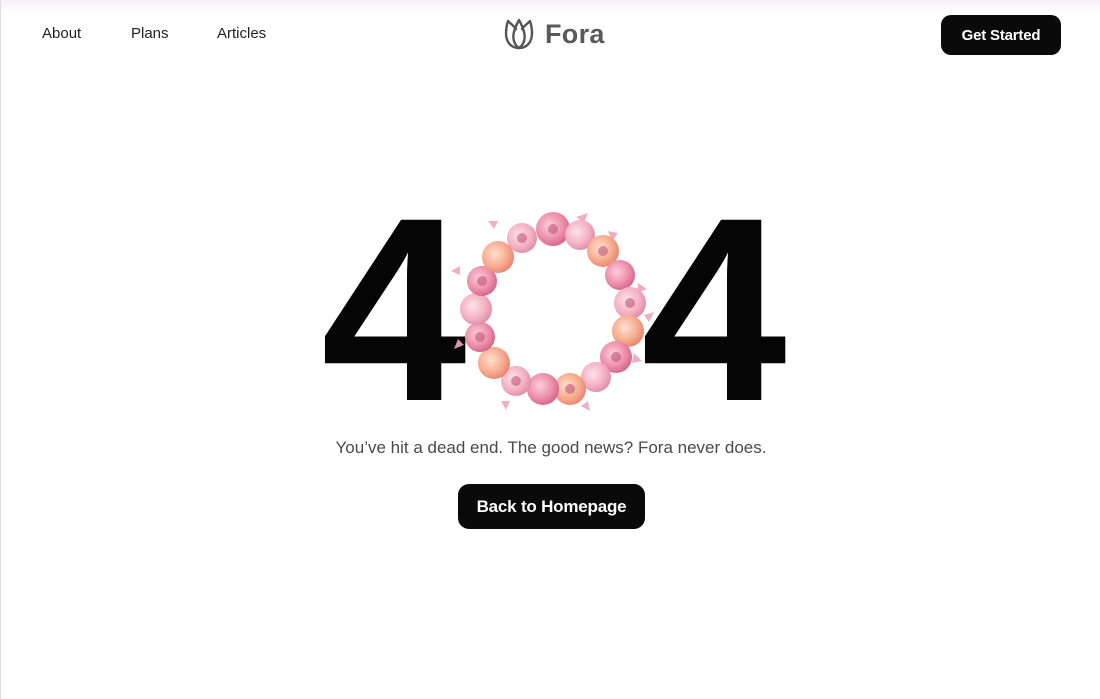 The image size is (1100, 699). I want to click on top-navigation: About Plans Articles Fora Get Started, so click(550, 35).